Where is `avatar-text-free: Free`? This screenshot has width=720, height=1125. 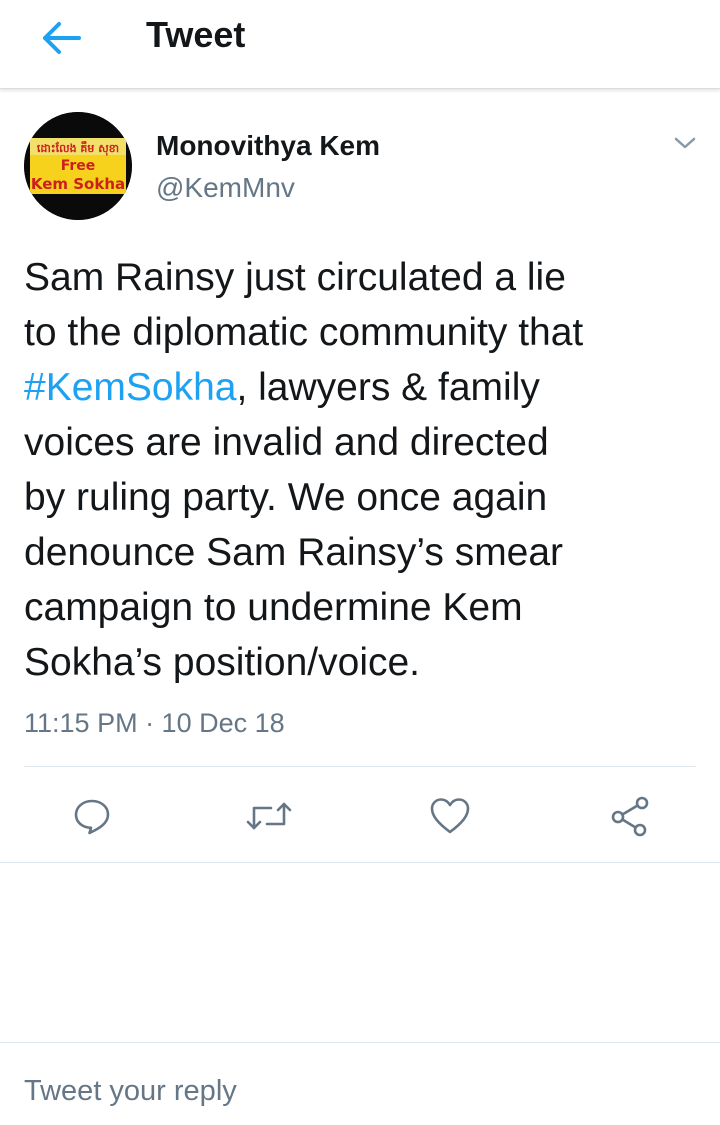 avatar-text-free: Free is located at coordinates (78, 166).